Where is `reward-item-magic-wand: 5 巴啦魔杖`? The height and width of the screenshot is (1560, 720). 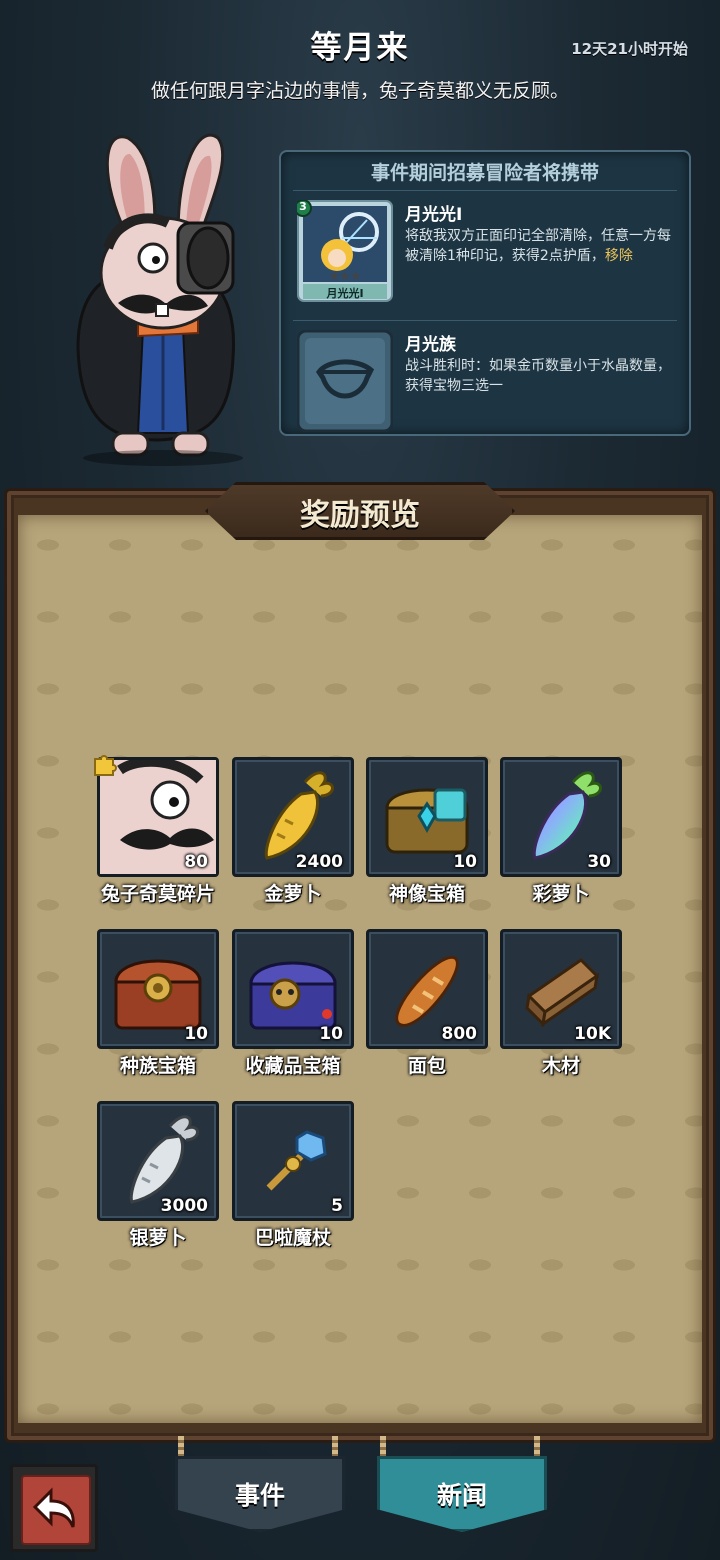
reward-item-magic-wand: 5 巴啦魔杖 is located at coordinates (293, 1176).